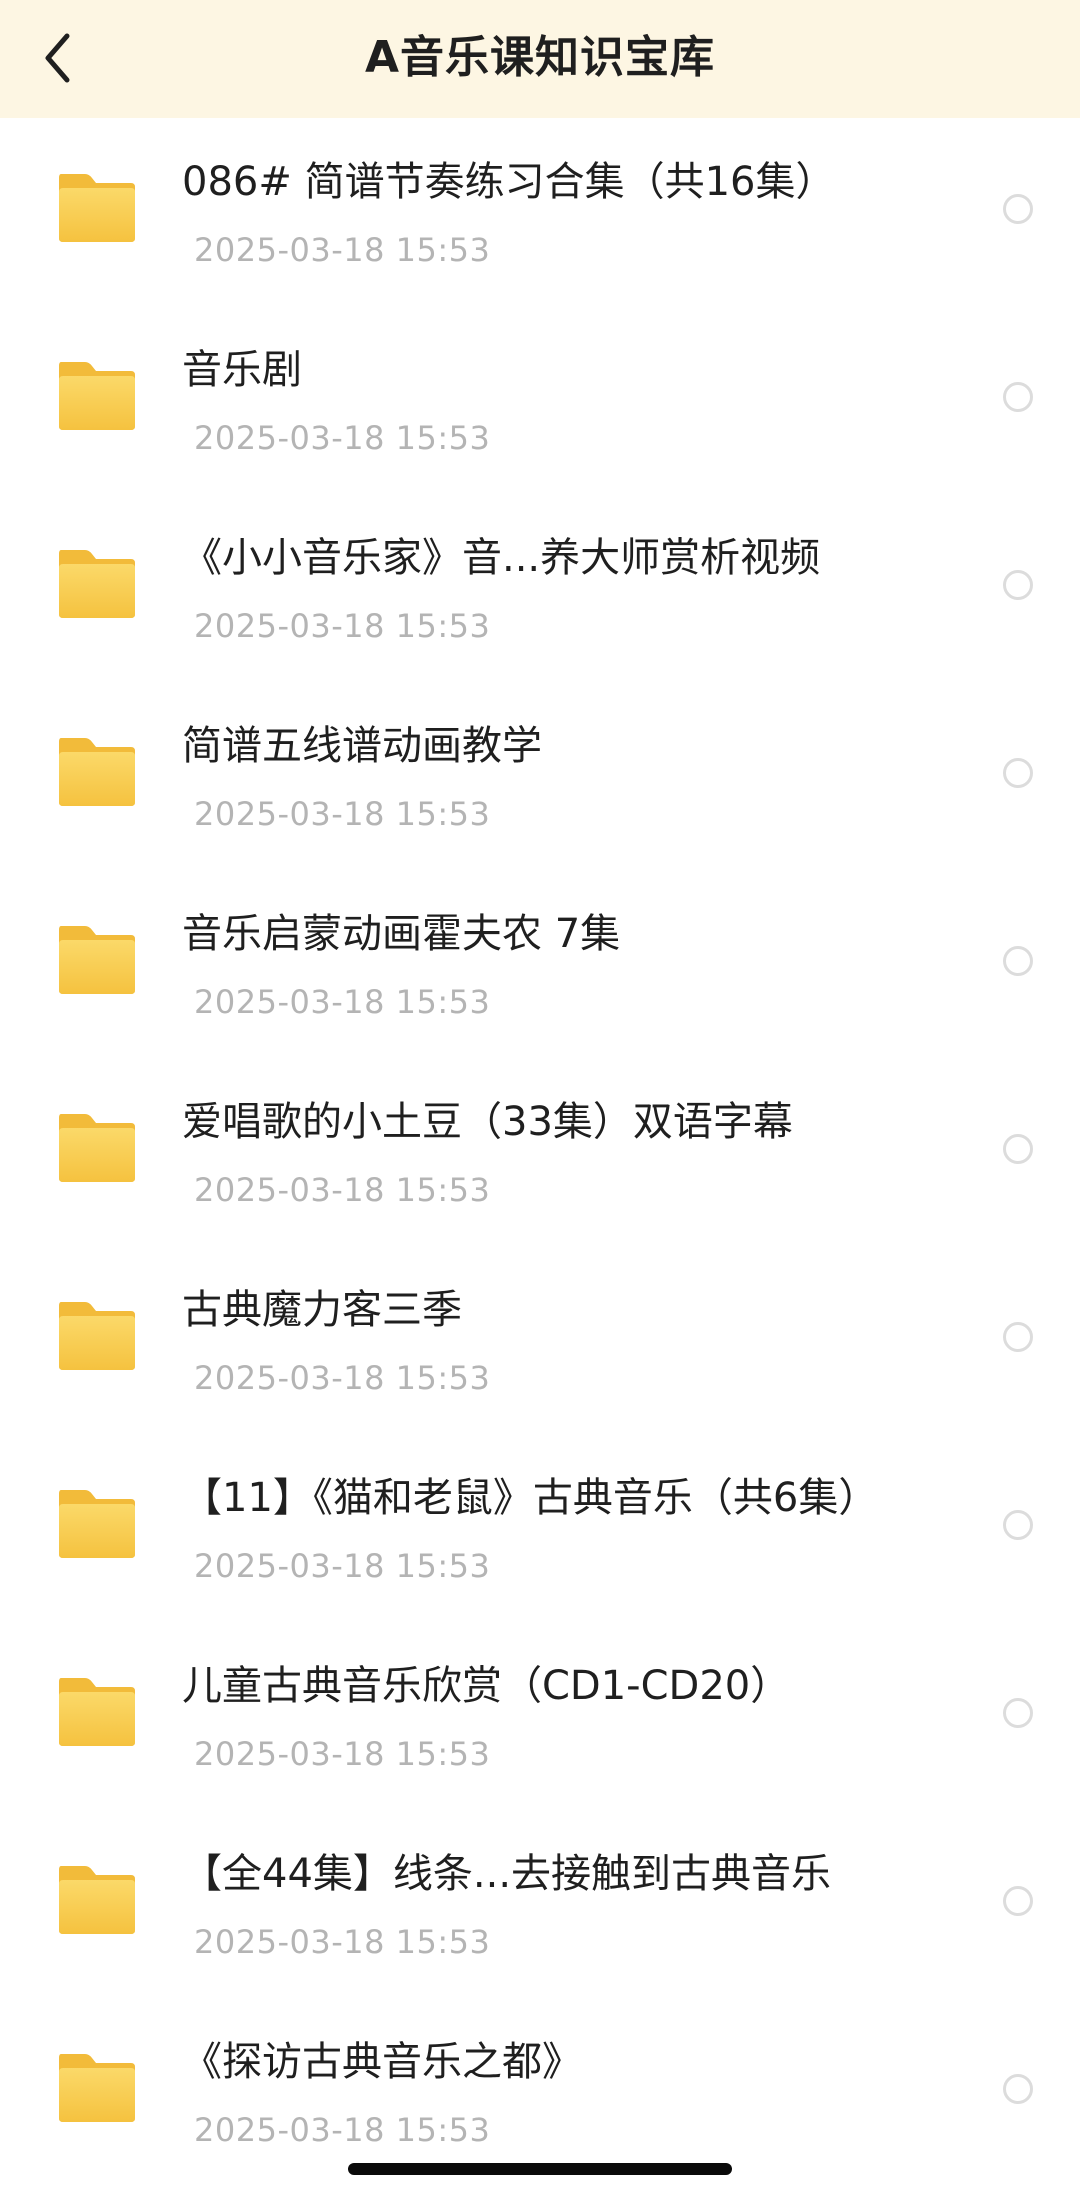 This screenshot has width=1080, height=2202. I want to click on header-bar: A音乐课知识宝库, so click(540, 59).